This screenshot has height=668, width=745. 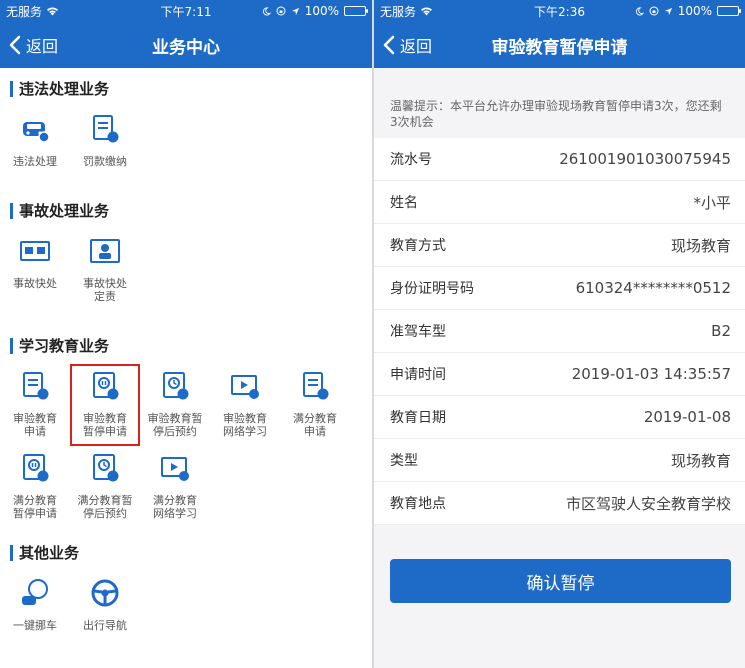 I want to click on battery-percent: 100%, so click(x=321, y=11).